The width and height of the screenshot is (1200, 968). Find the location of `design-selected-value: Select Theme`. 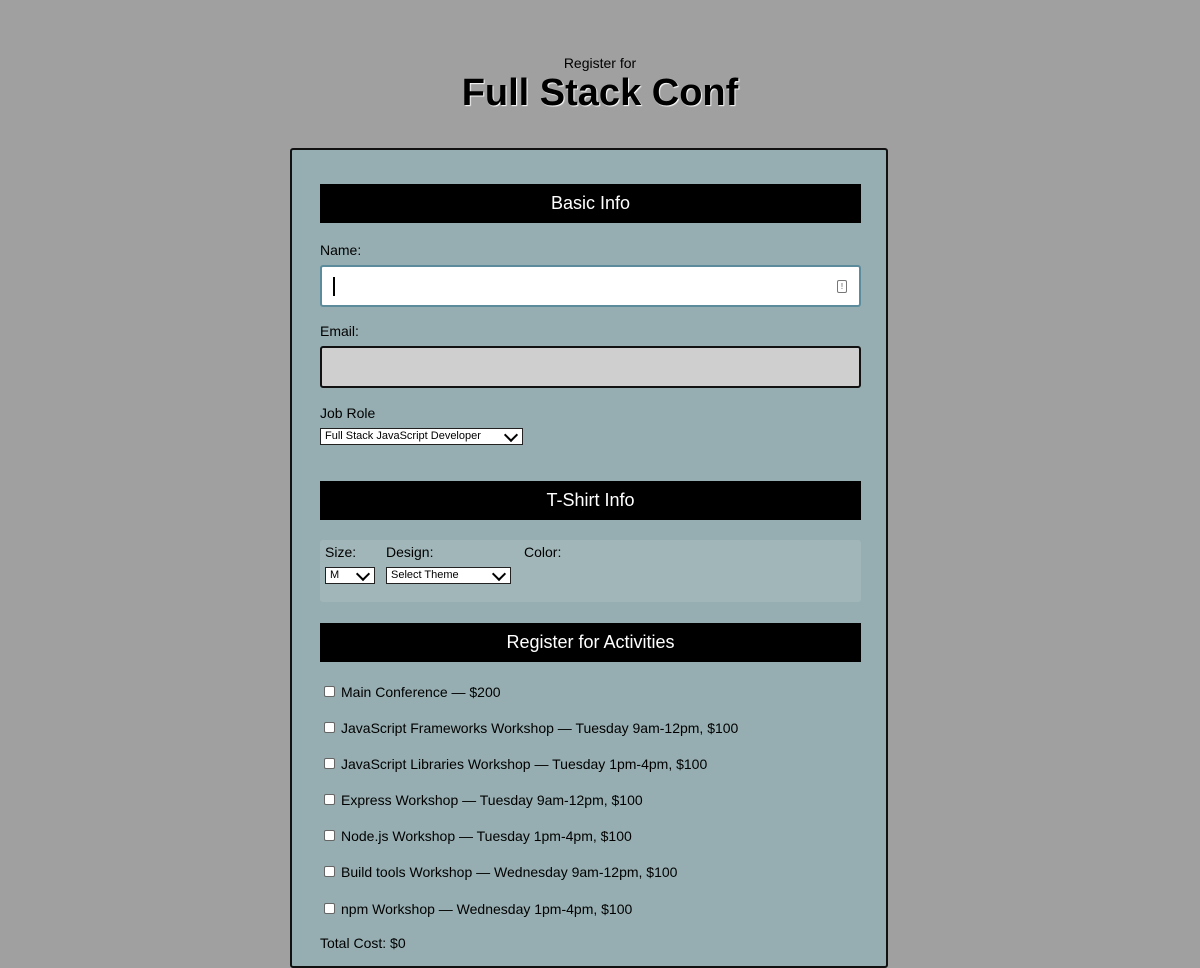

design-selected-value: Select Theme is located at coordinates (425, 575).